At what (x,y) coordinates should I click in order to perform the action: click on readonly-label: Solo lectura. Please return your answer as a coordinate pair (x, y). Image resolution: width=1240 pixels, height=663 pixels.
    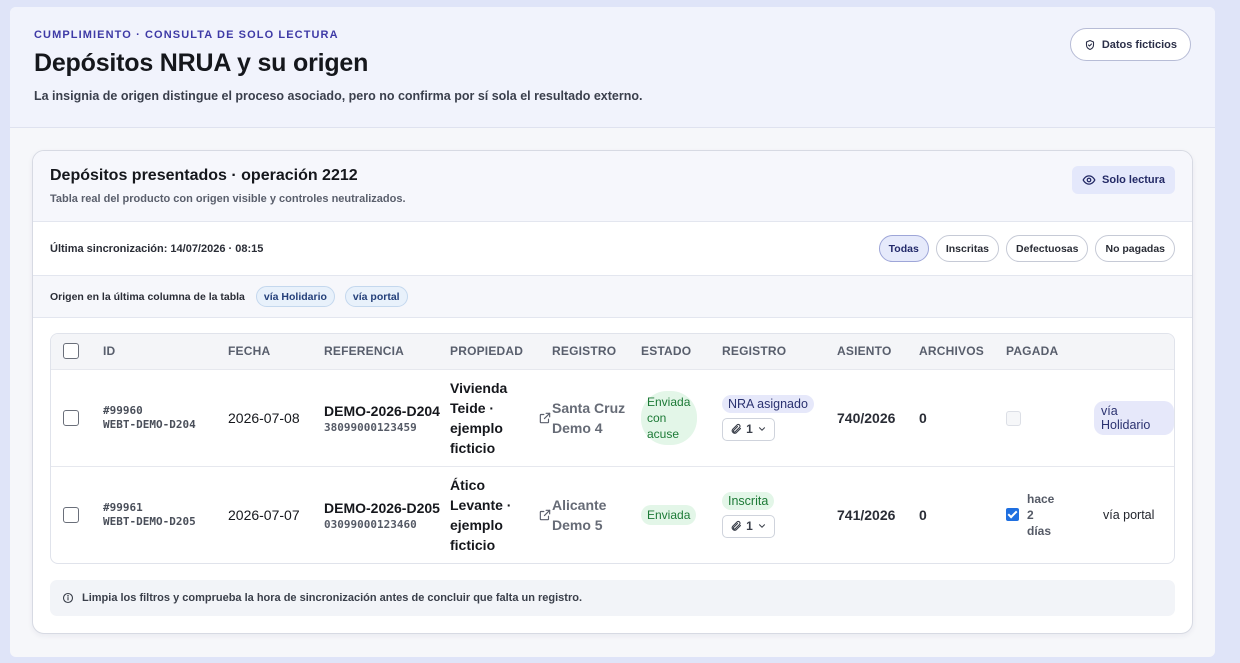
    Looking at the image, I should click on (1133, 180).